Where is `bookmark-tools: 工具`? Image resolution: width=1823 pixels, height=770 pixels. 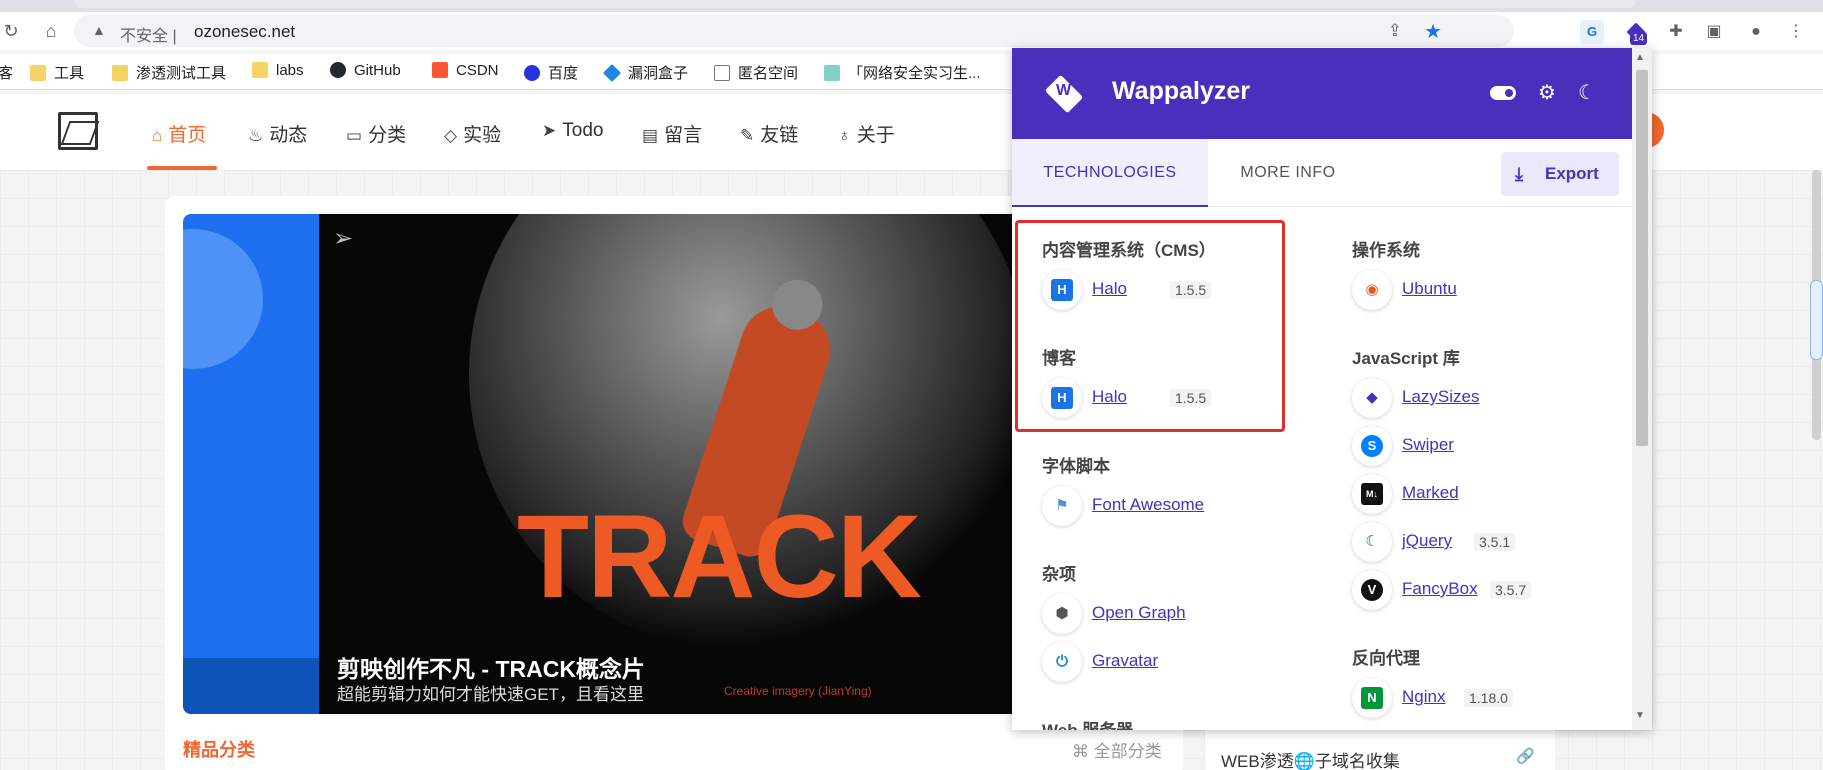
bookmark-tools: 工具 is located at coordinates (57, 72).